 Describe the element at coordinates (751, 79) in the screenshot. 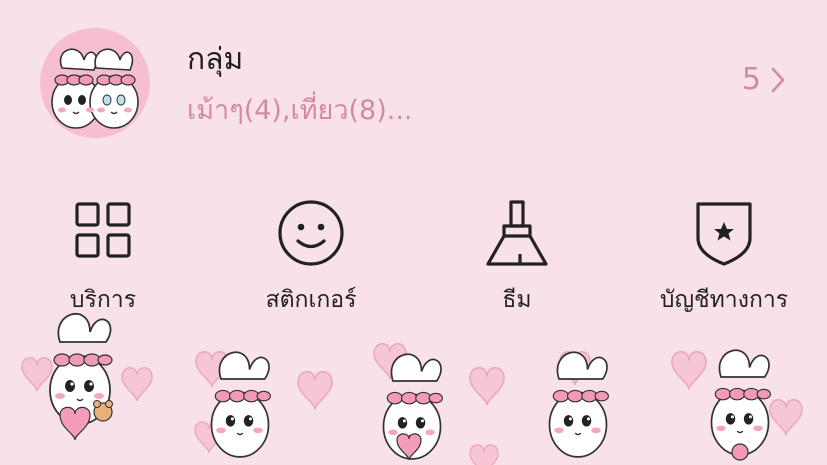

I see `group-count: 5` at that location.